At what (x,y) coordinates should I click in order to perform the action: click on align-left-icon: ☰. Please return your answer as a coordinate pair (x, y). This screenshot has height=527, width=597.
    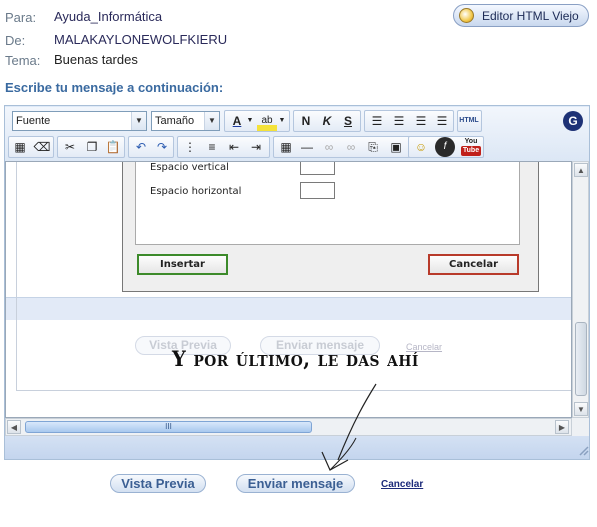
    Looking at the image, I should click on (377, 121).